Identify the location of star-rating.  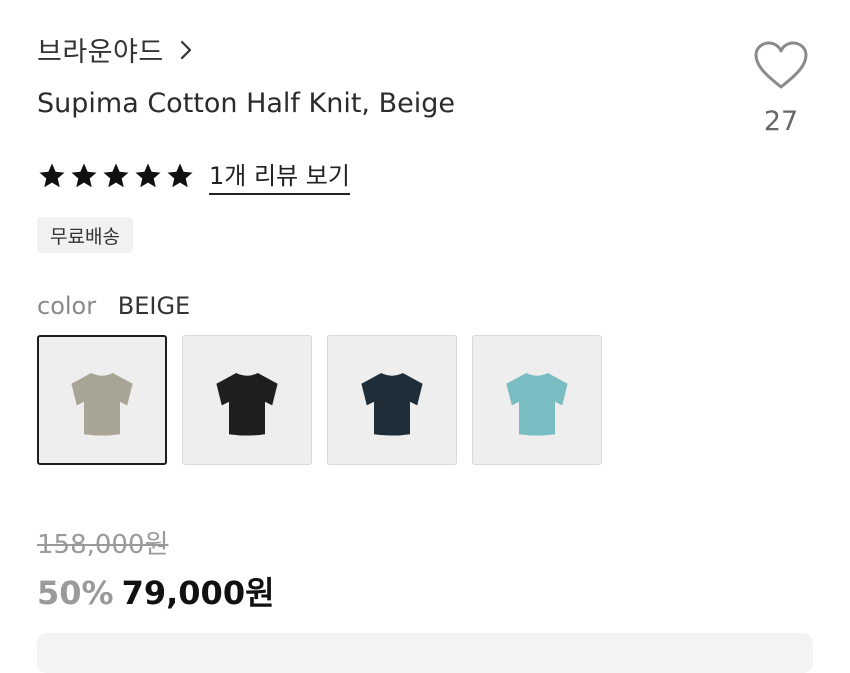
(116, 176).